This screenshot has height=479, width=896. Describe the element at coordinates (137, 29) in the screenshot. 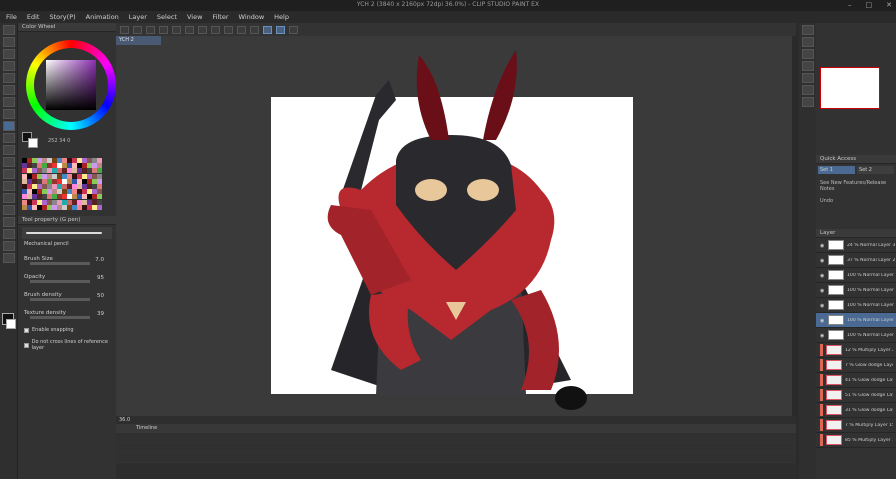

I see `open-icon` at that location.